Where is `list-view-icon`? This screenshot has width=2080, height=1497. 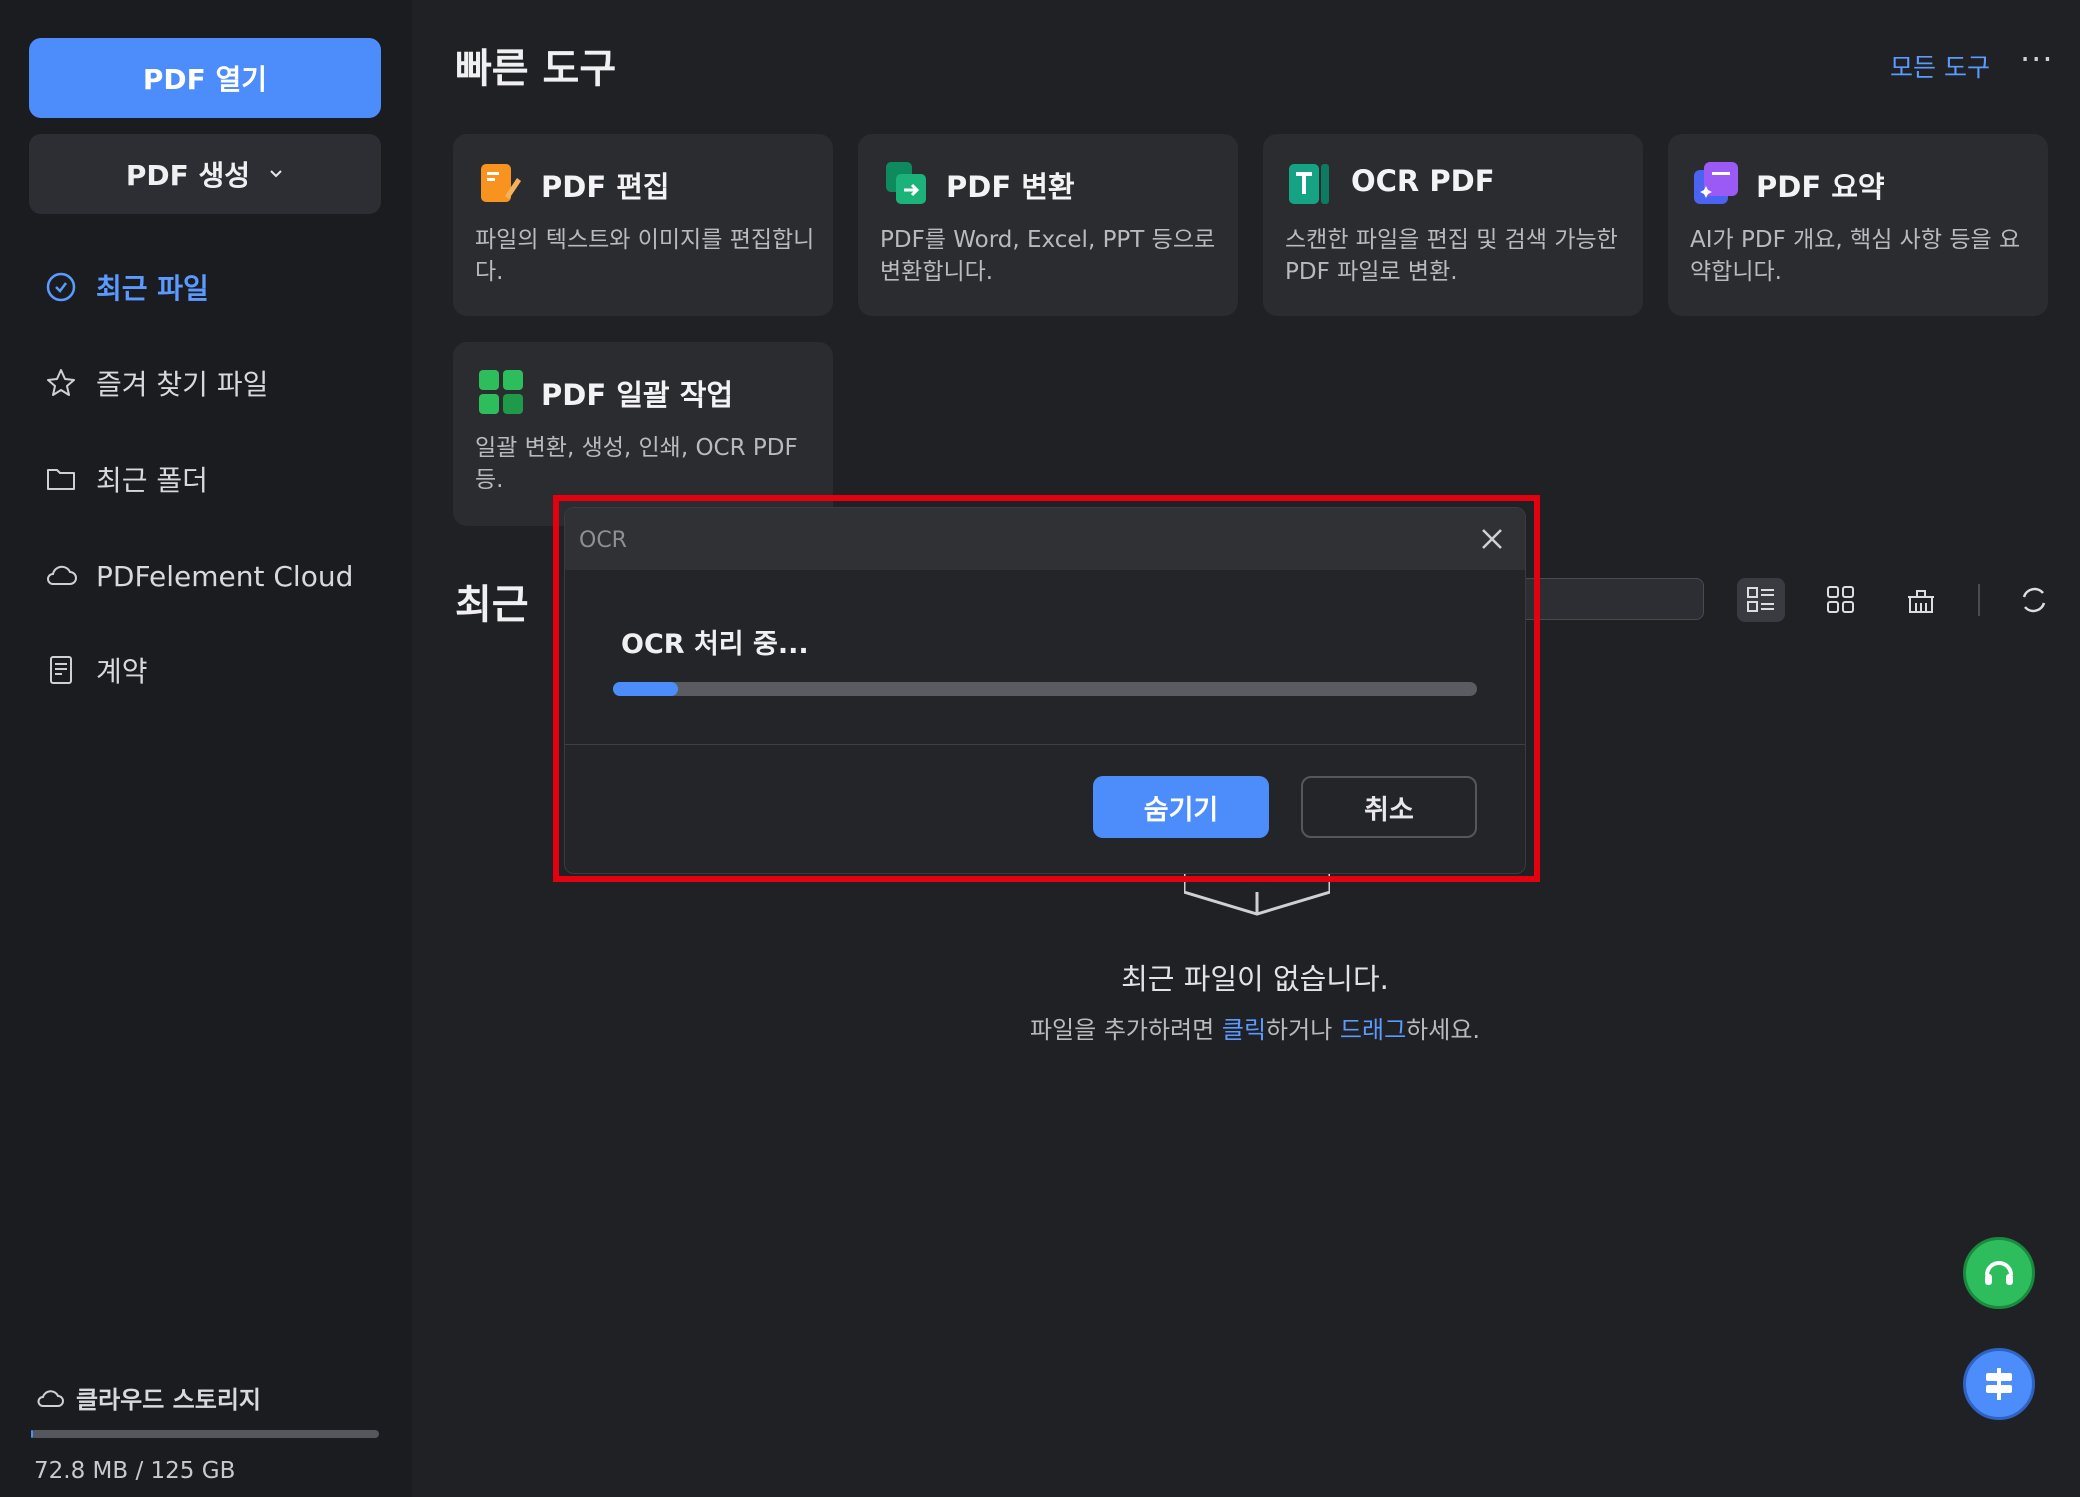 list-view-icon is located at coordinates (1760, 599).